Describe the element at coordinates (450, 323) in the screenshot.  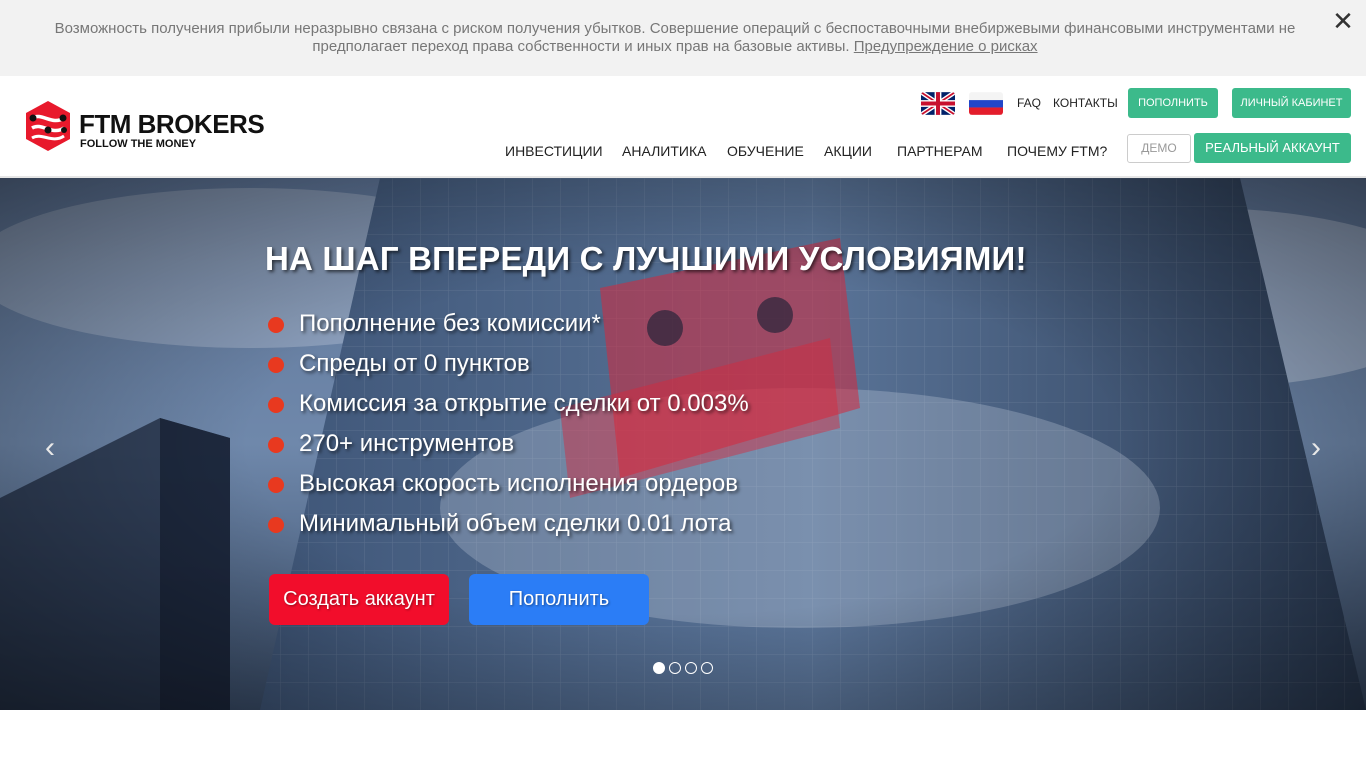
I see `feature-text: Пополнение без комиссии*` at that location.